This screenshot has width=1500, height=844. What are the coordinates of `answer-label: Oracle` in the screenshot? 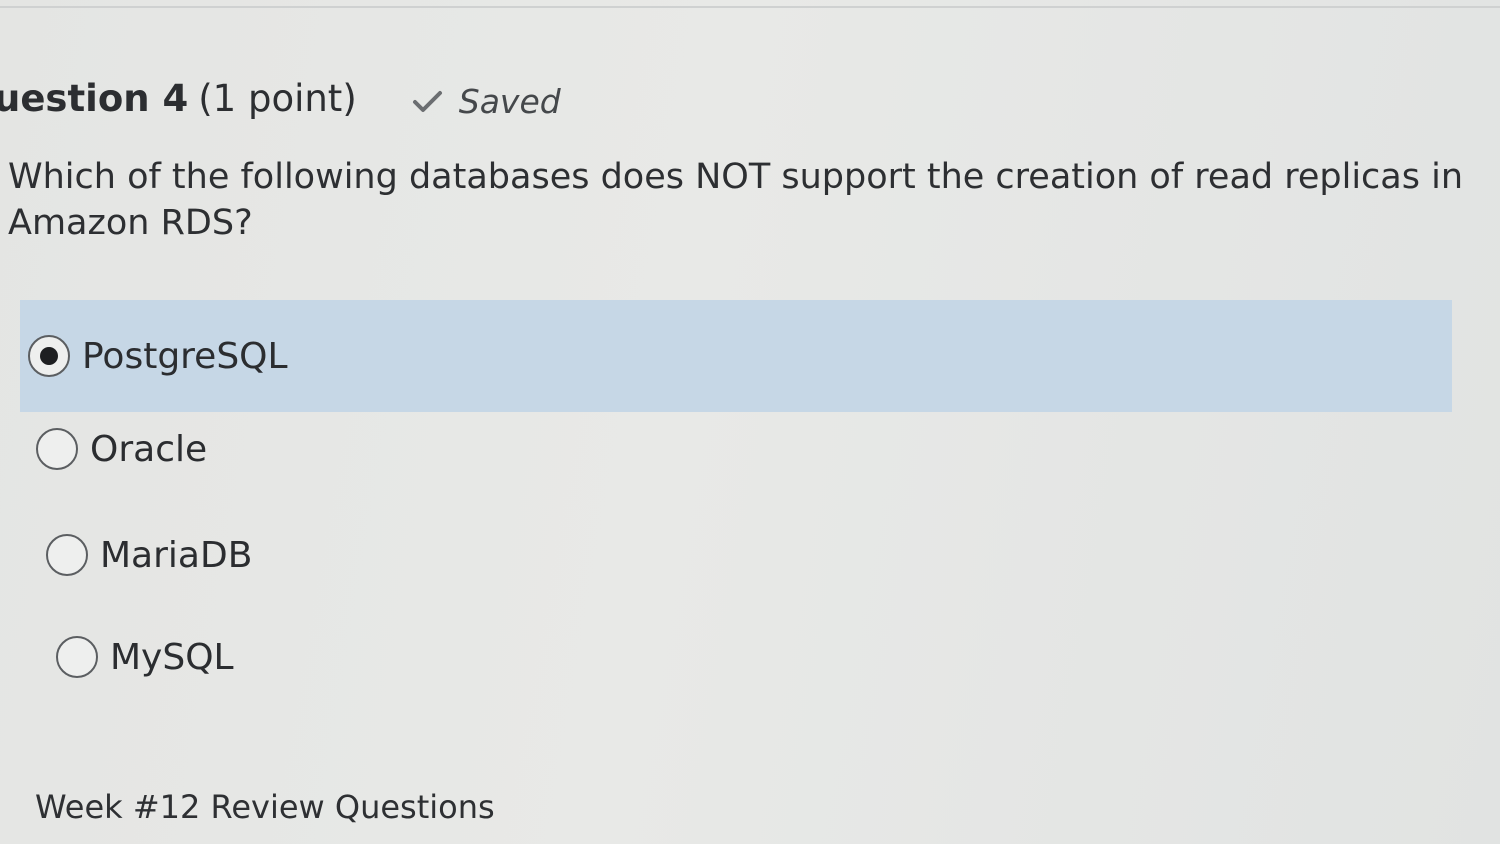 It's located at (149, 449).